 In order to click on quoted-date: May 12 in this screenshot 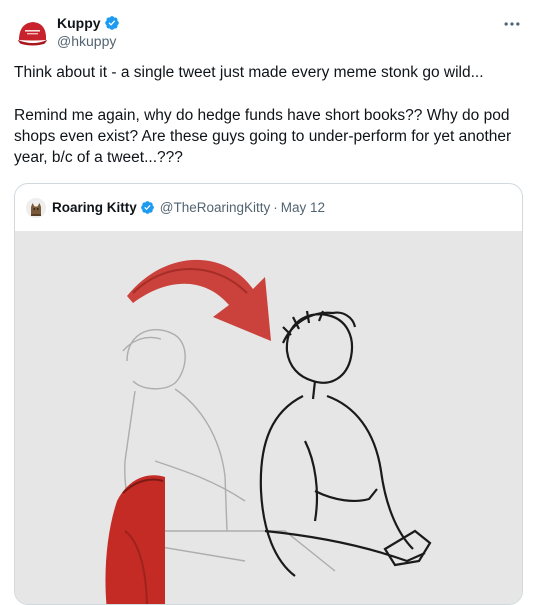, I will do `click(303, 207)`.